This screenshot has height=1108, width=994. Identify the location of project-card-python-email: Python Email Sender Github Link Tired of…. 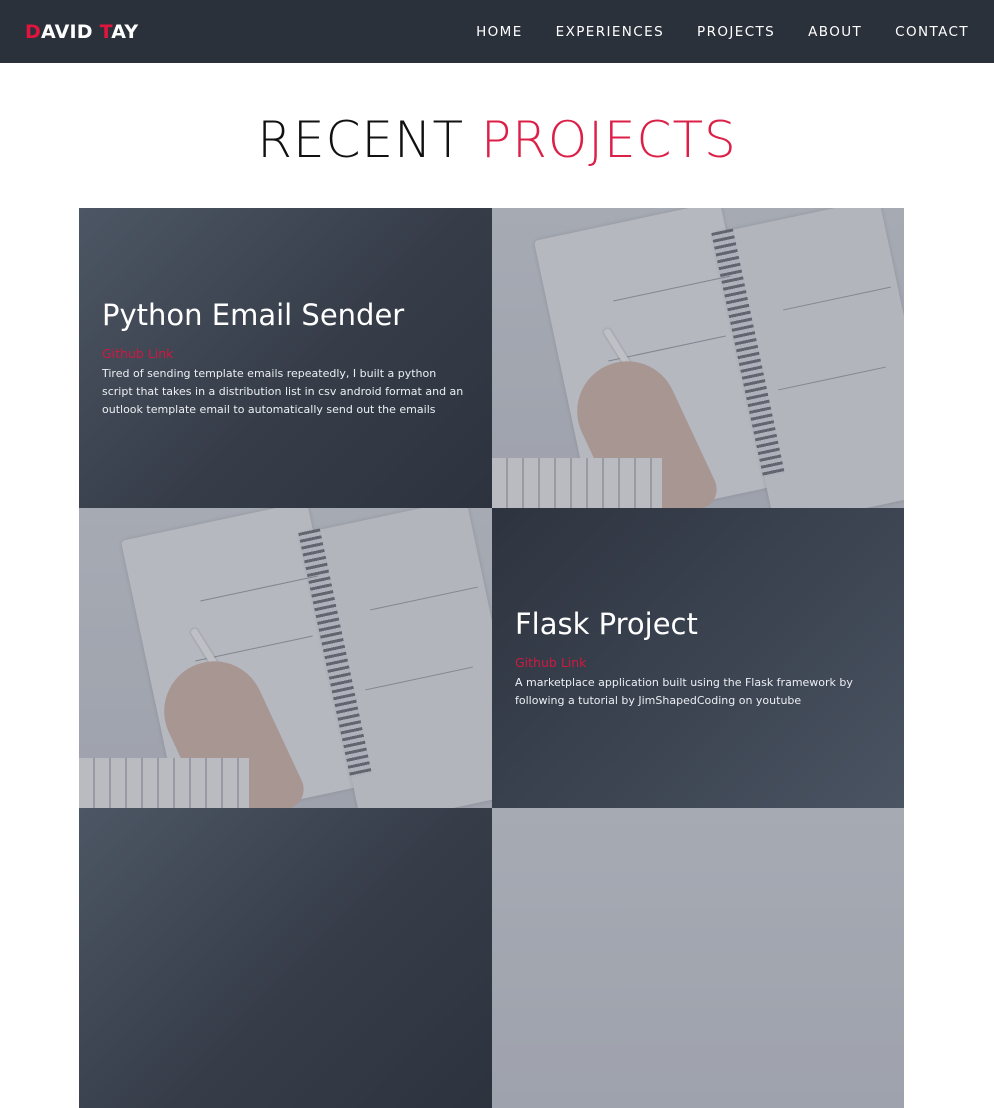
(285, 358).